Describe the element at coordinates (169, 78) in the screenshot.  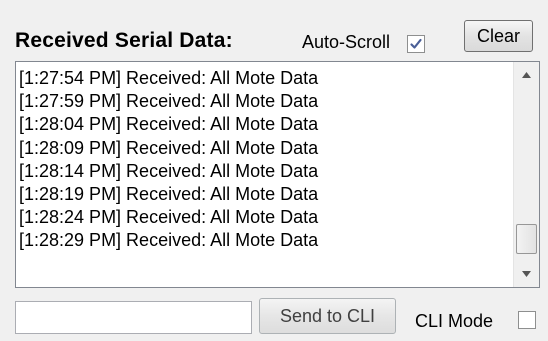
I see `log-line: [1:27:54 PM] Received: All Mote Data` at that location.